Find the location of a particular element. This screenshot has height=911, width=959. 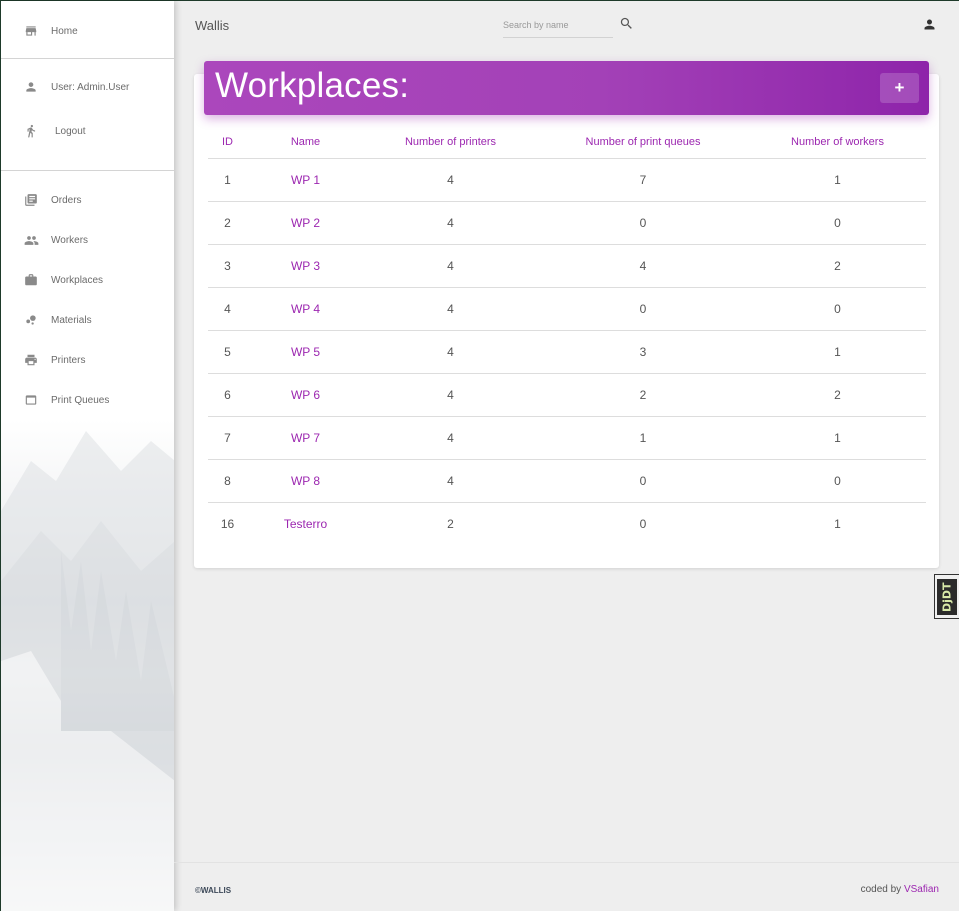

card-header: Workplaces: + is located at coordinates (566, 88).